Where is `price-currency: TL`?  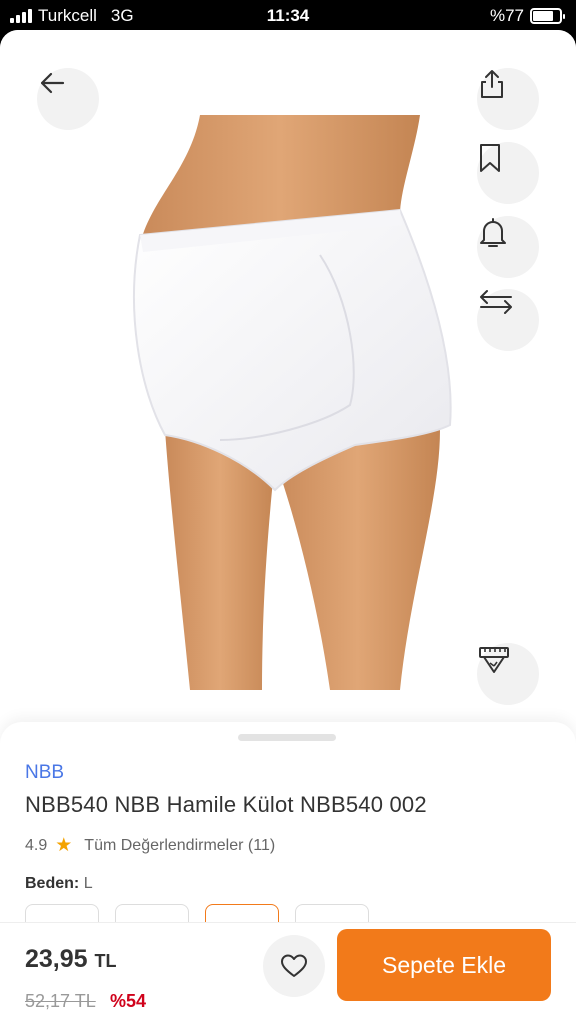
price-currency: TL is located at coordinates (105, 961).